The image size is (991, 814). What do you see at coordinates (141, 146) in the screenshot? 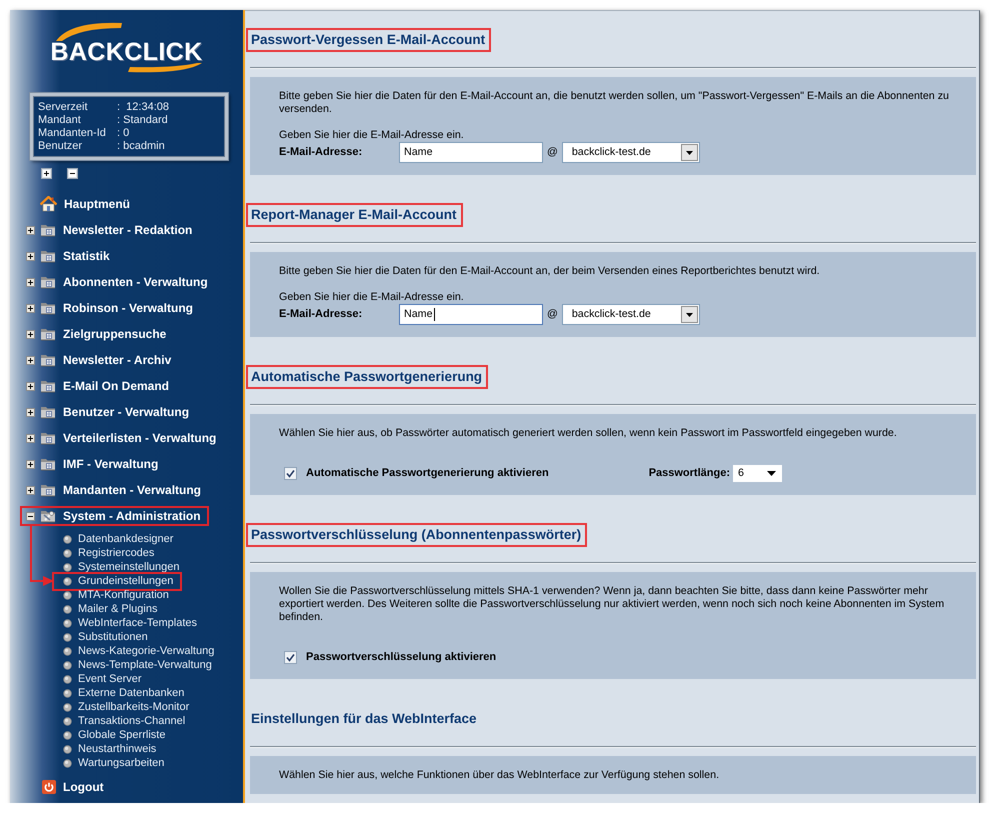
I see `info-value: : bcadmin` at bounding box center [141, 146].